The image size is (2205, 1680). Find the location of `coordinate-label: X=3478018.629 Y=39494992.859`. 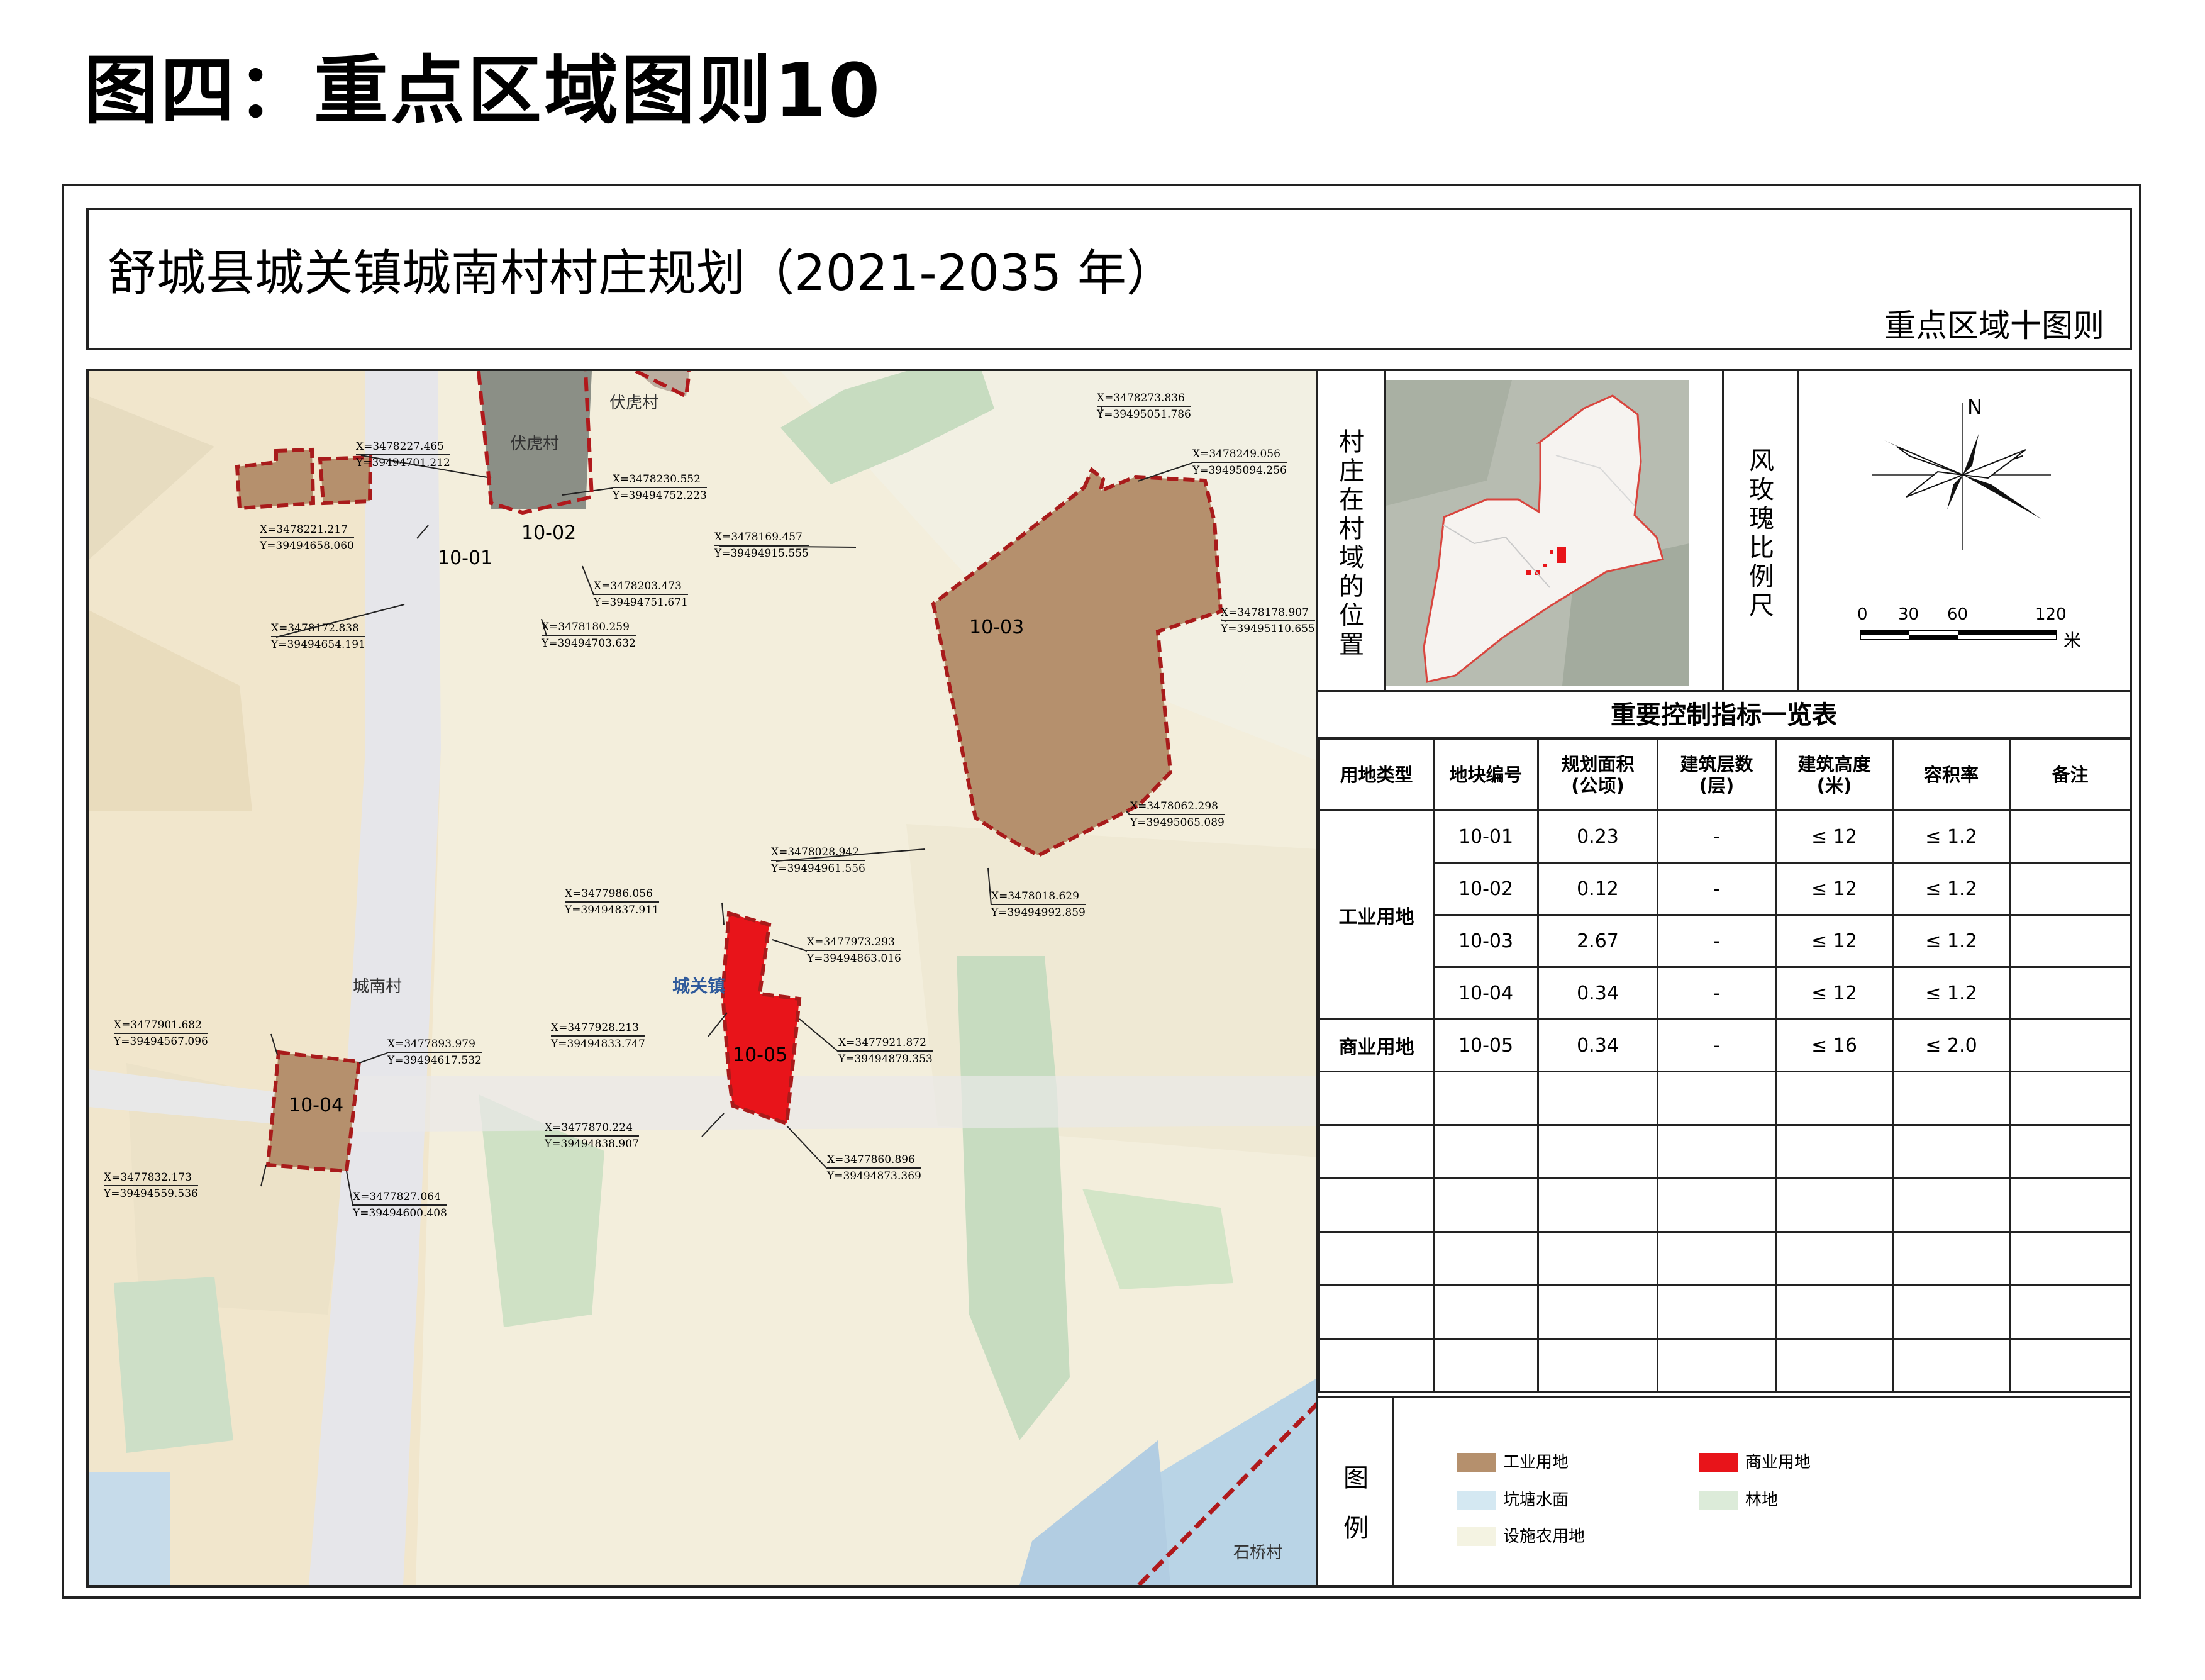

coordinate-label: X=3478018.629 Y=39494992.859 is located at coordinates (1038, 904).